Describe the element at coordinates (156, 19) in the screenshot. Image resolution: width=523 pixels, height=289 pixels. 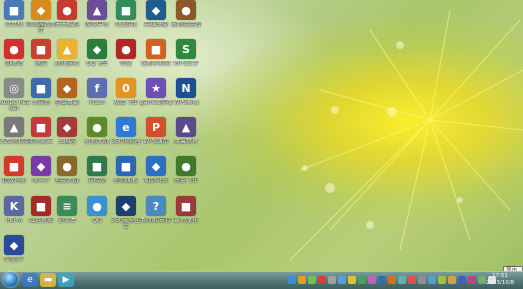
I see `desktop-icon: ◆ 英雄联盟` at that location.